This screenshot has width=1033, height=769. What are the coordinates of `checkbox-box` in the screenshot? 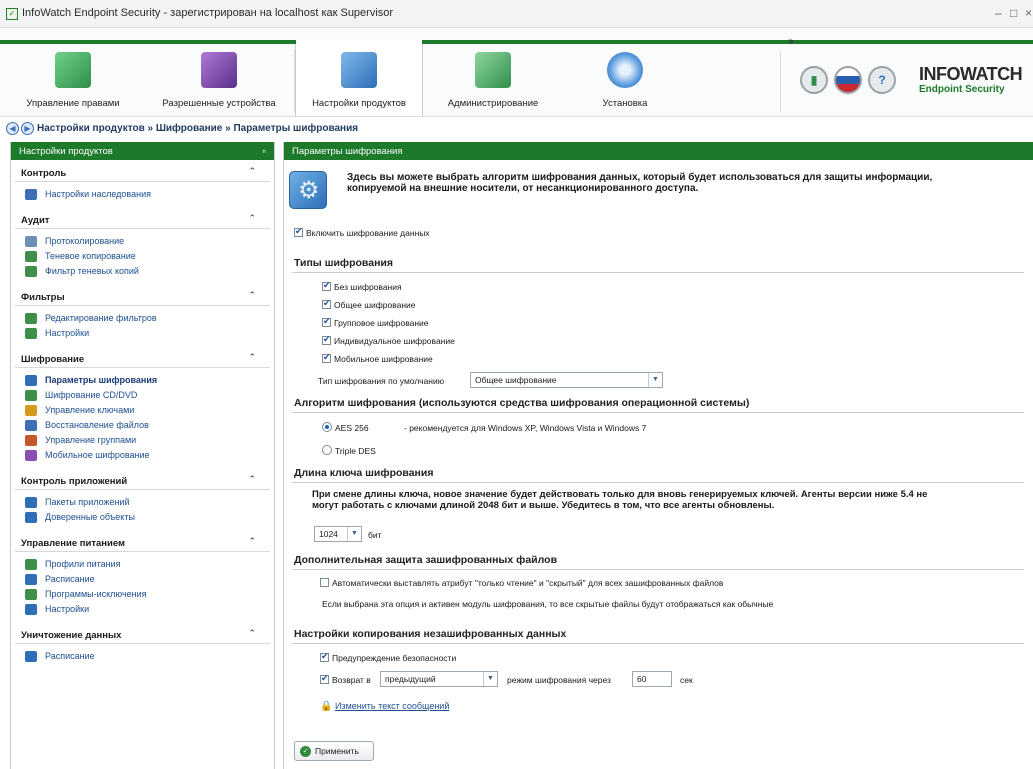 It's located at (298, 231).